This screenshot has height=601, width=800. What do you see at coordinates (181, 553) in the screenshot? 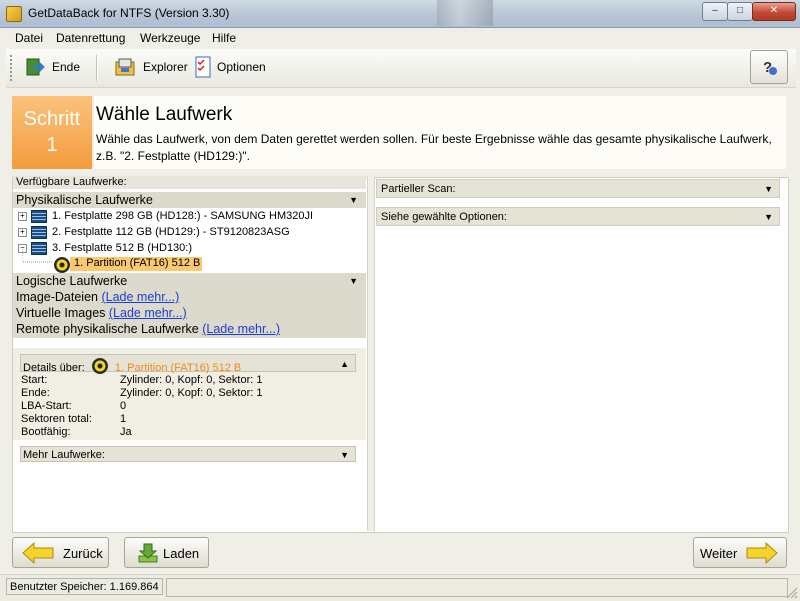
I see `load-label: Laden` at bounding box center [181, 553].